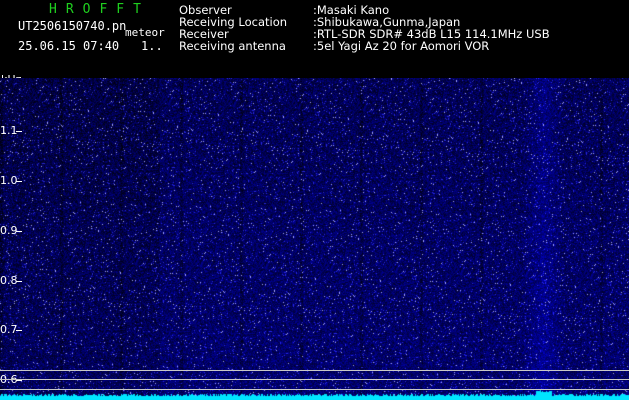  What do you see at coordinates (69, 46) in the screenshot?
I see `capture-datetime: 25.06.15 07:40` at bounding box center [69, 46].